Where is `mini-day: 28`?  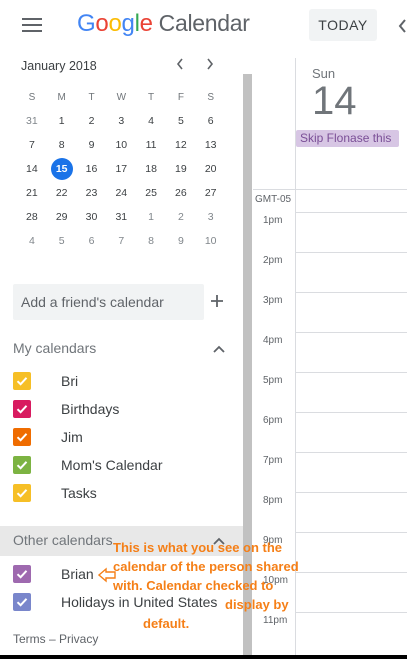
mini-day: 28 is located at coordinates (32, 217).